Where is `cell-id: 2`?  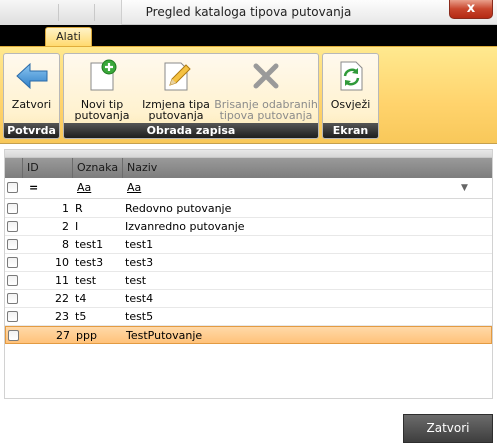
cell-id: 2 is located at coordinates (65, 226).